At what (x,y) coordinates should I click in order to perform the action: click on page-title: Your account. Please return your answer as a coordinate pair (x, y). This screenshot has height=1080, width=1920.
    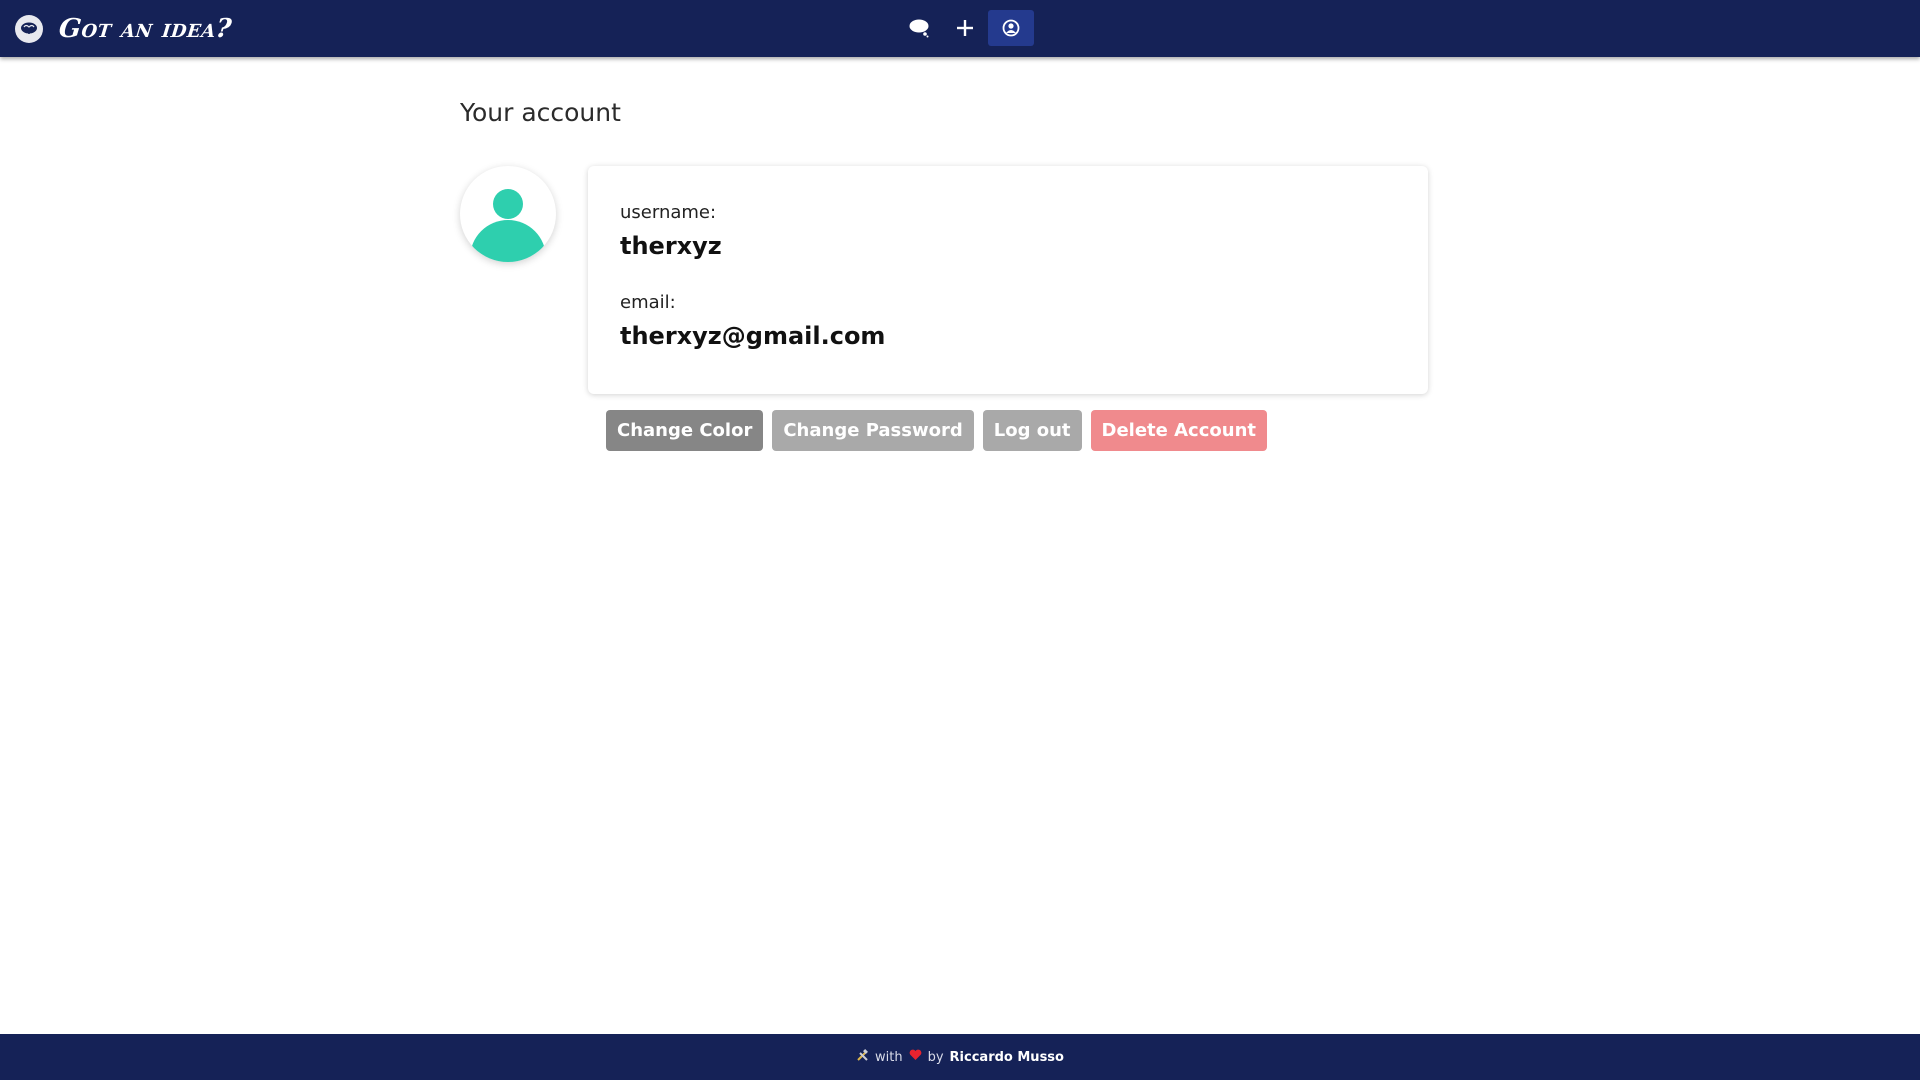
    Looking at the image, I should click on (540, 112).